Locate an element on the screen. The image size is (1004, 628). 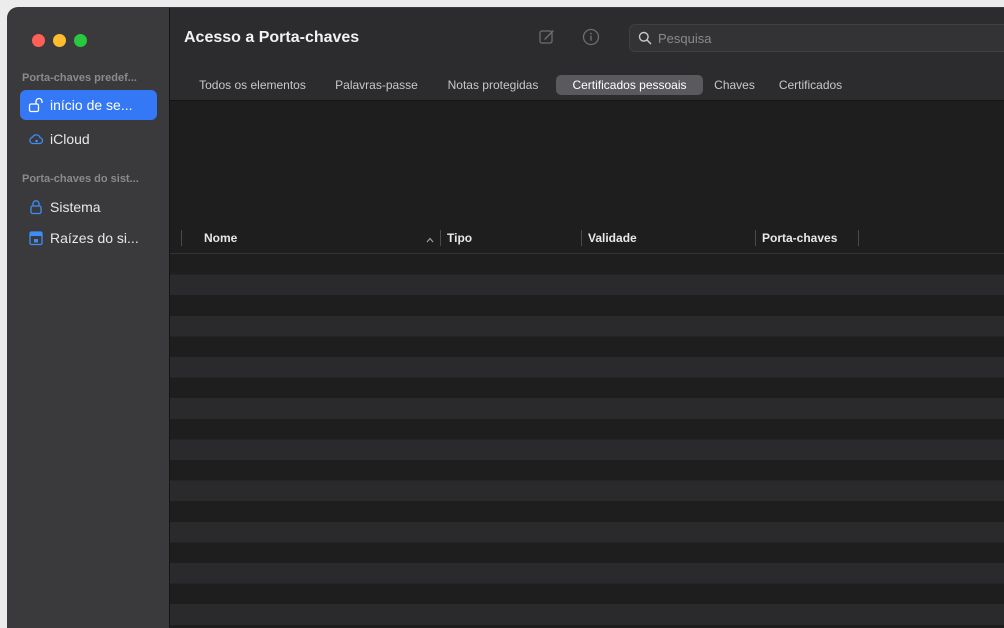
table-header: Nome Tipo Validade Porta-chaves is located at coordinates (587, 238).